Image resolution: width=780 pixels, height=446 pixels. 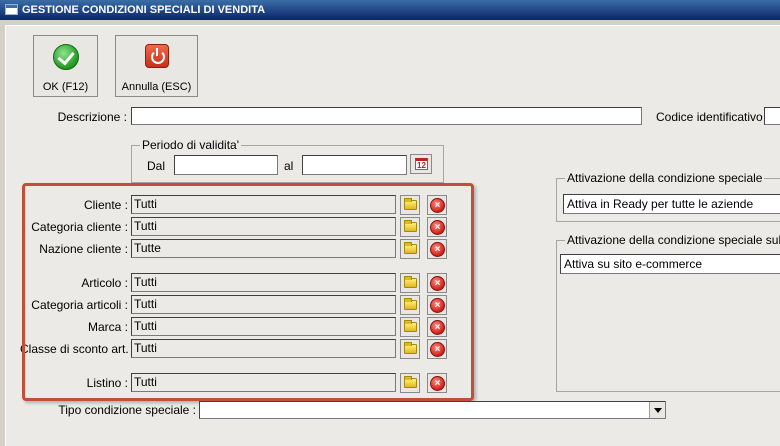 What do you see at coordinates (156, 166) in the screenshot?
I see `dal-label: Dal` at bounding box center [156, 166].